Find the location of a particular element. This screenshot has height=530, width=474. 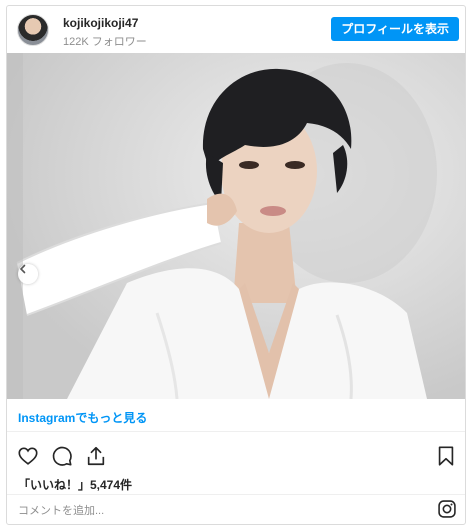

comment-icon is located at coordinates (62, 456).